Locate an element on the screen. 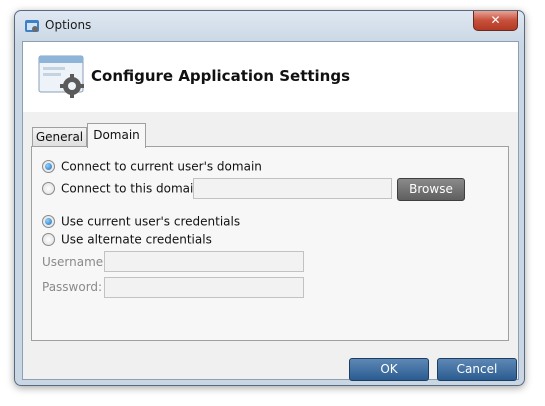 This screenshot has height=406, width=545. password-label: Password: is located at coordinates (72, 287).